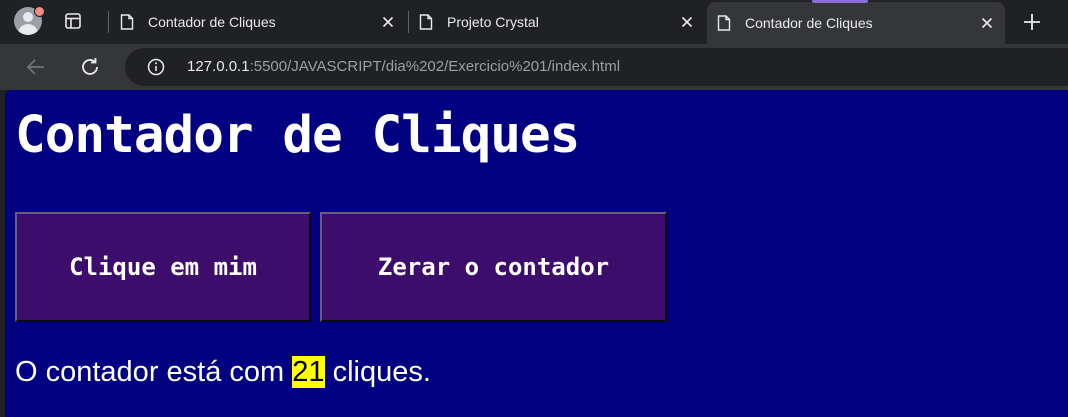  What do you see at coordinates (377, 372) in the screenshot?
I see `status-suffix: cliques.` at bounding box center [377, 372].